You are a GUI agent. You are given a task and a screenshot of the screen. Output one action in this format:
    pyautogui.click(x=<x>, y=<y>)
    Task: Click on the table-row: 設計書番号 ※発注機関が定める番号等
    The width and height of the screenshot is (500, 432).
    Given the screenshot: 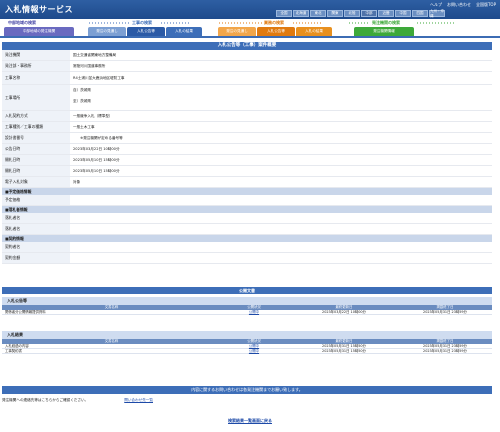 What is the action you would take?
    pyautogui.click(x=247, y=138)
    